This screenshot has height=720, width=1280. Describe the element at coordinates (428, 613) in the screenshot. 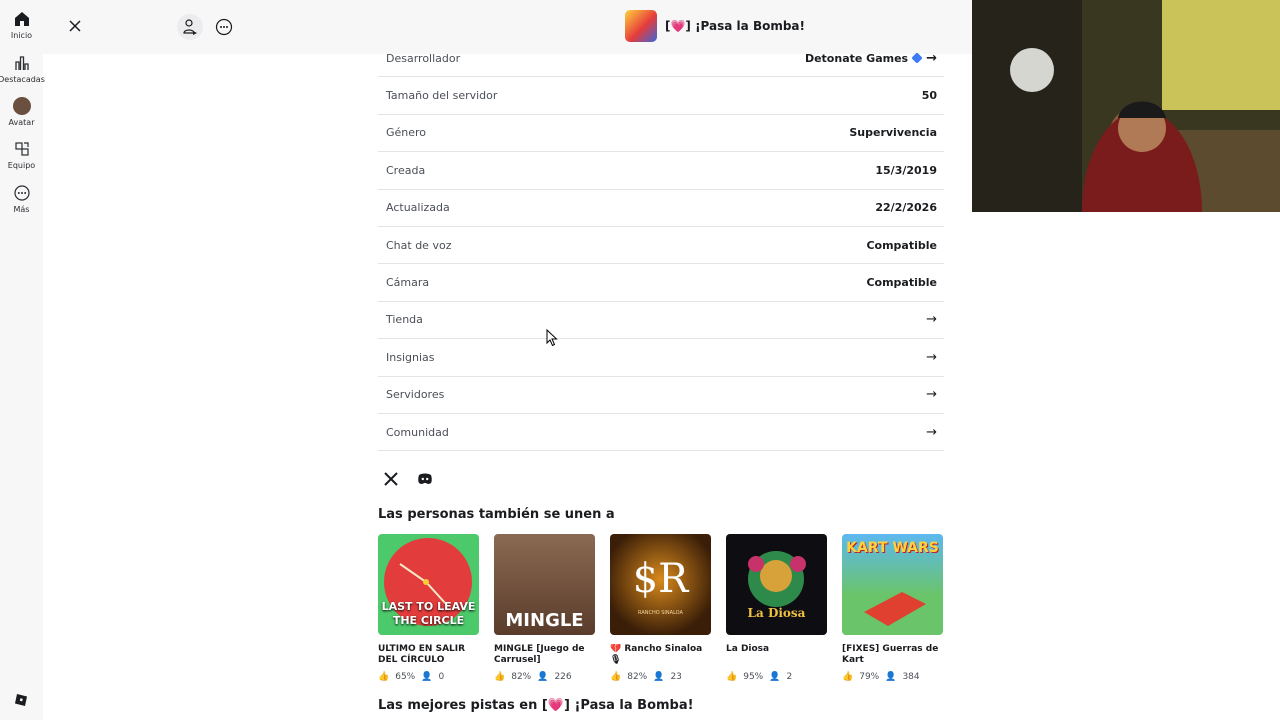

I see `game-card-image-text: LAST TO LEAVE THE CIRCLE` at that location.